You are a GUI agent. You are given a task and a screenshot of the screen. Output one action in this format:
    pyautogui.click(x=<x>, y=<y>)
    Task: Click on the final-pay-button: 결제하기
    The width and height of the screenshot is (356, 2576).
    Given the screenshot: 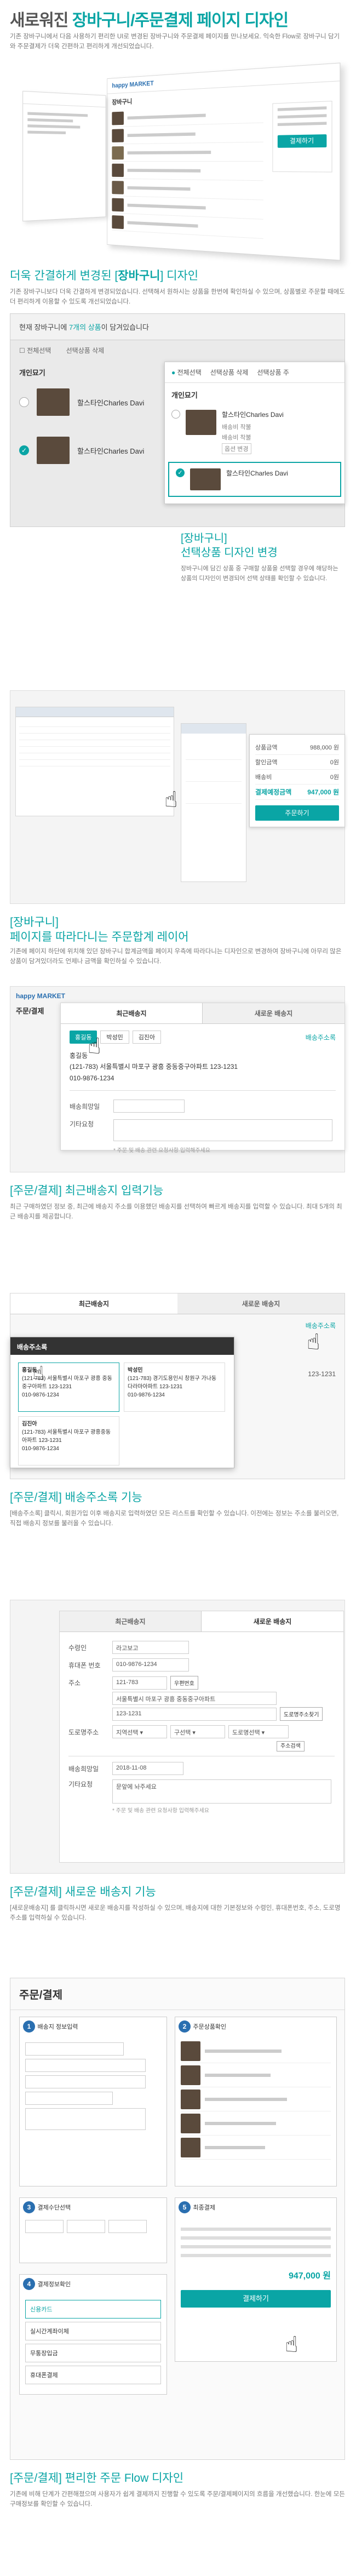 What is the action you would take?
    pyautogui.click(x=256, y=2299)
    